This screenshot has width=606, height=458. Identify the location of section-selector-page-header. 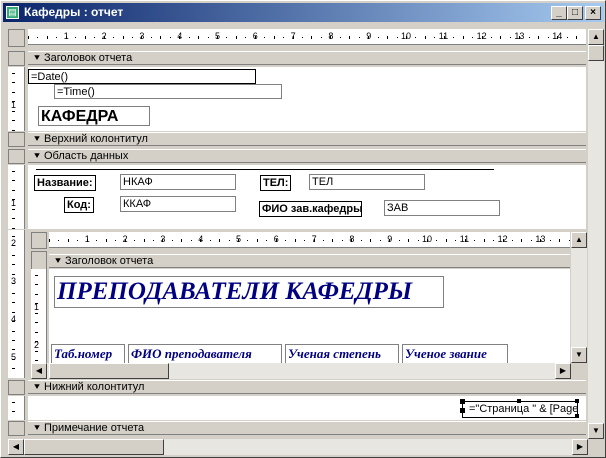
(16, 139).